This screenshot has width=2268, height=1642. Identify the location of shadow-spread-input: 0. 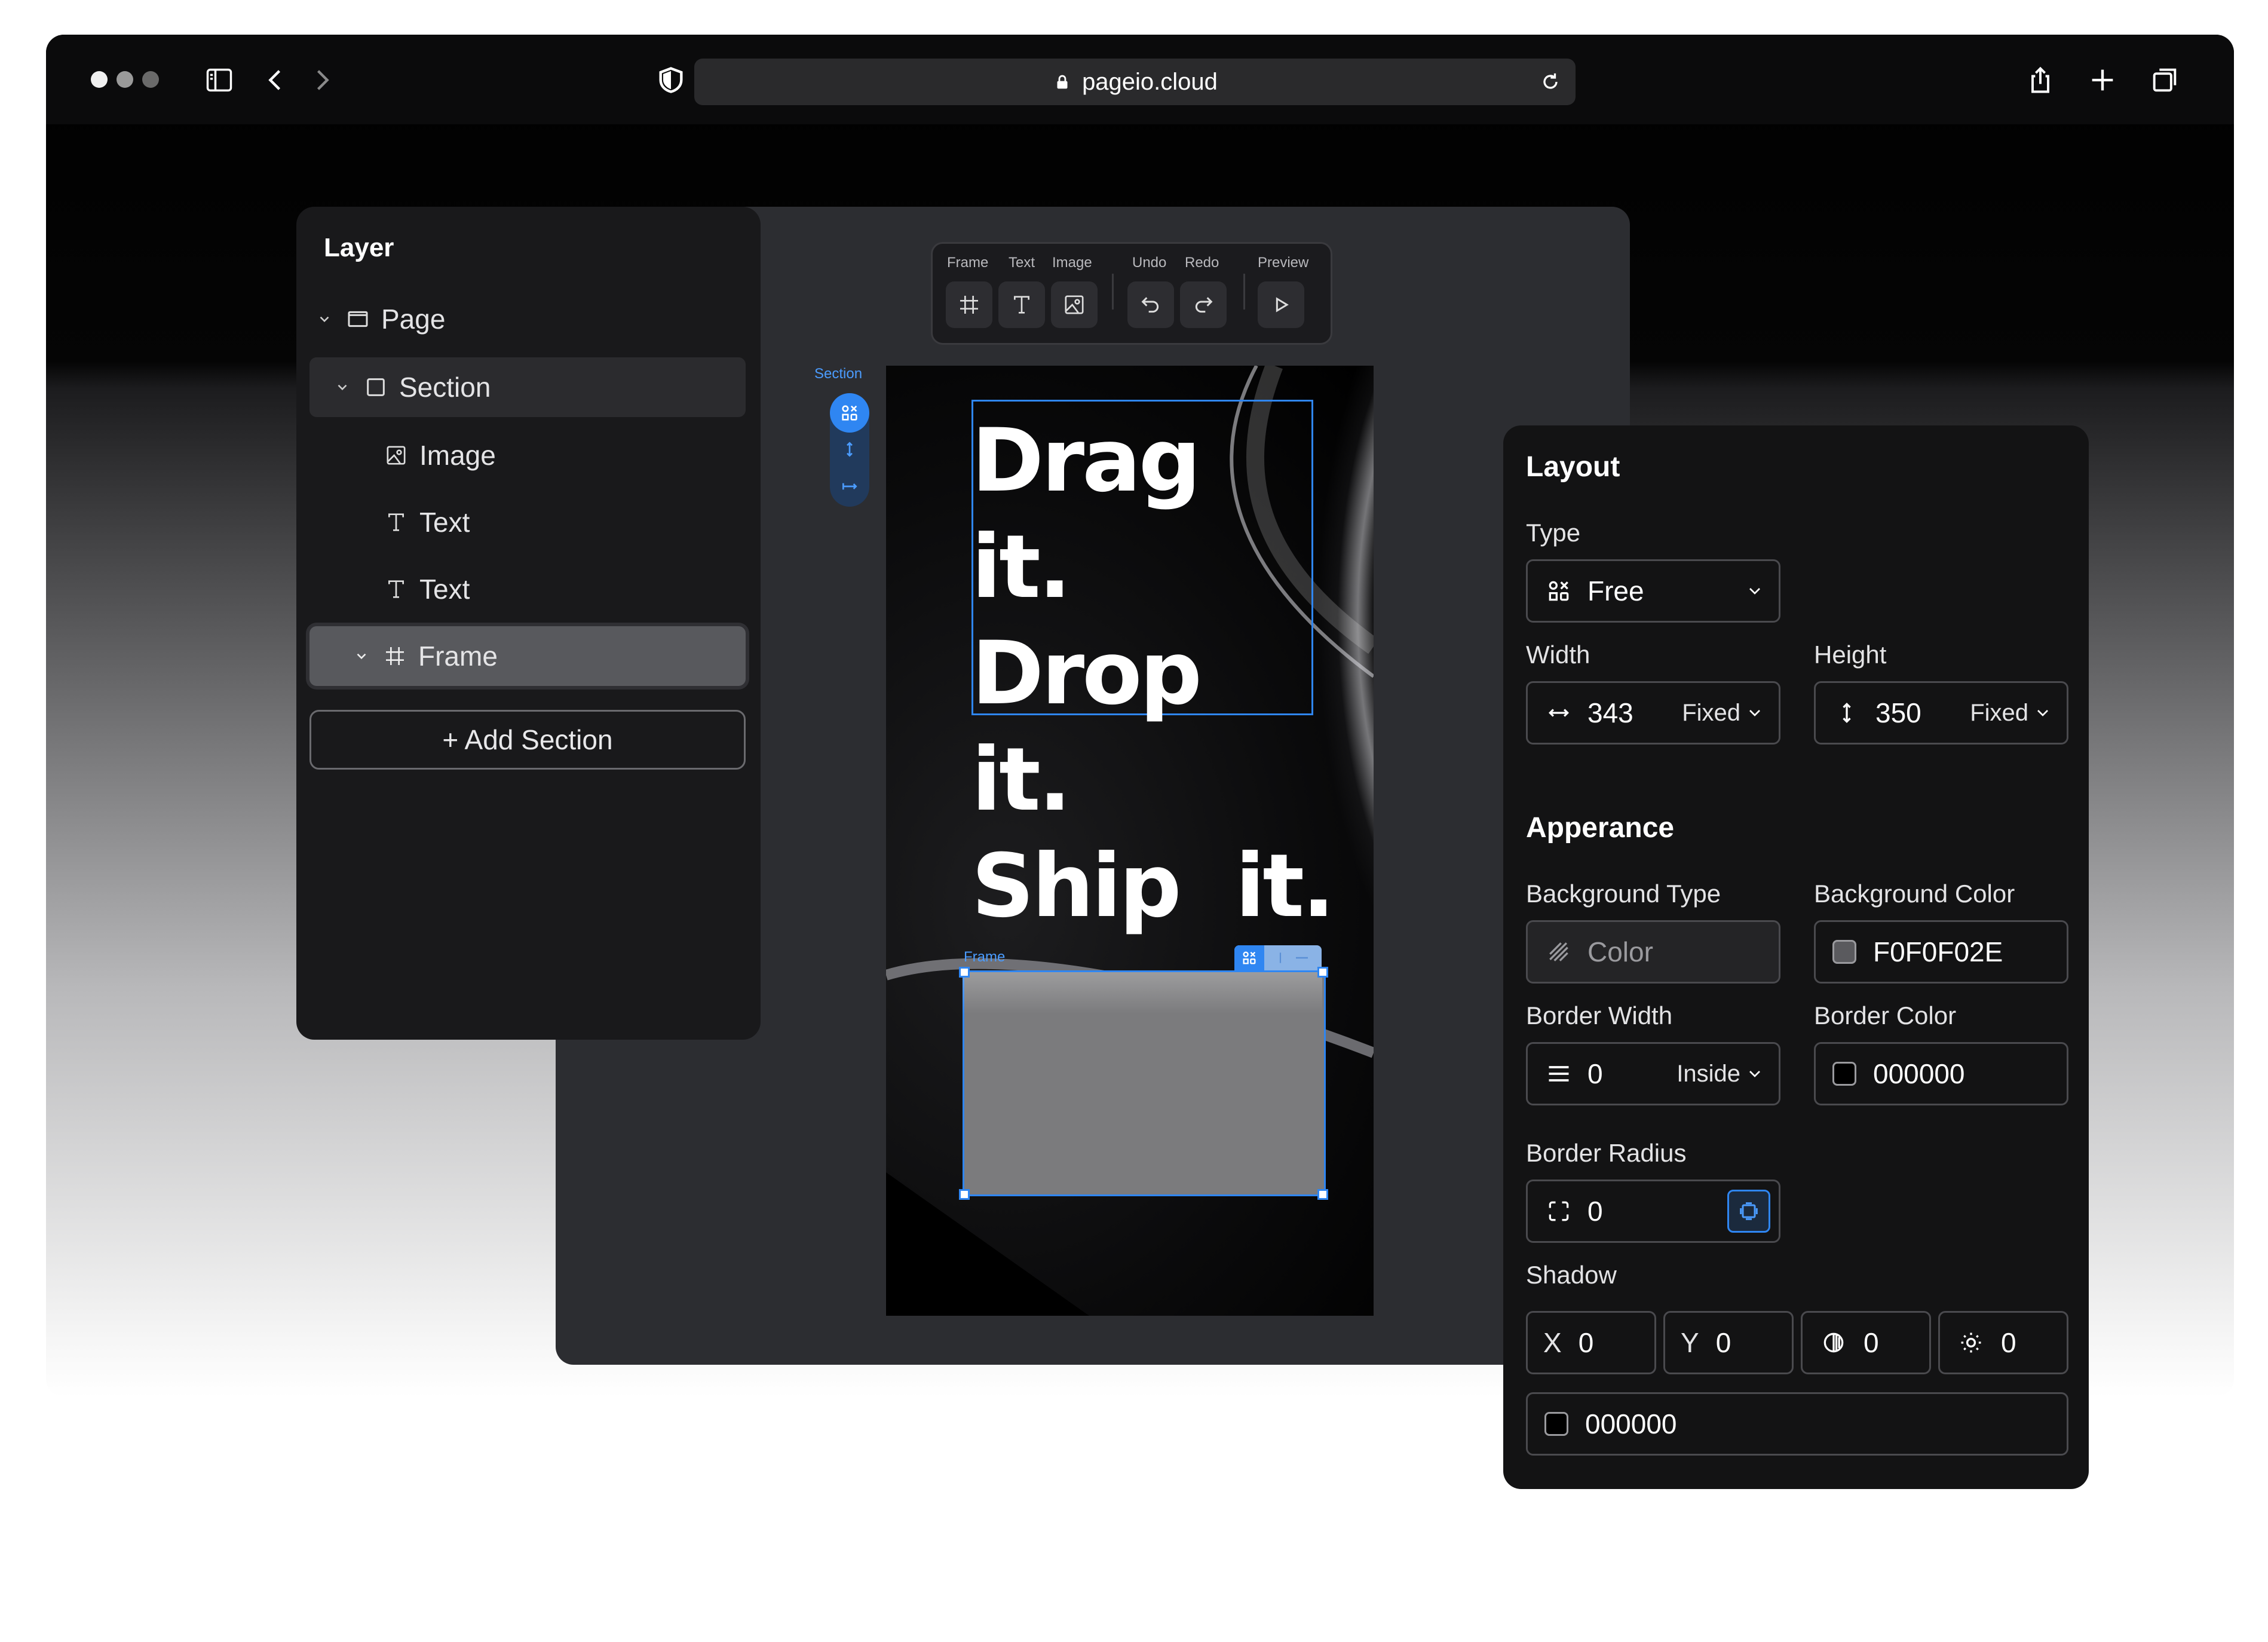
(2003, 1343).